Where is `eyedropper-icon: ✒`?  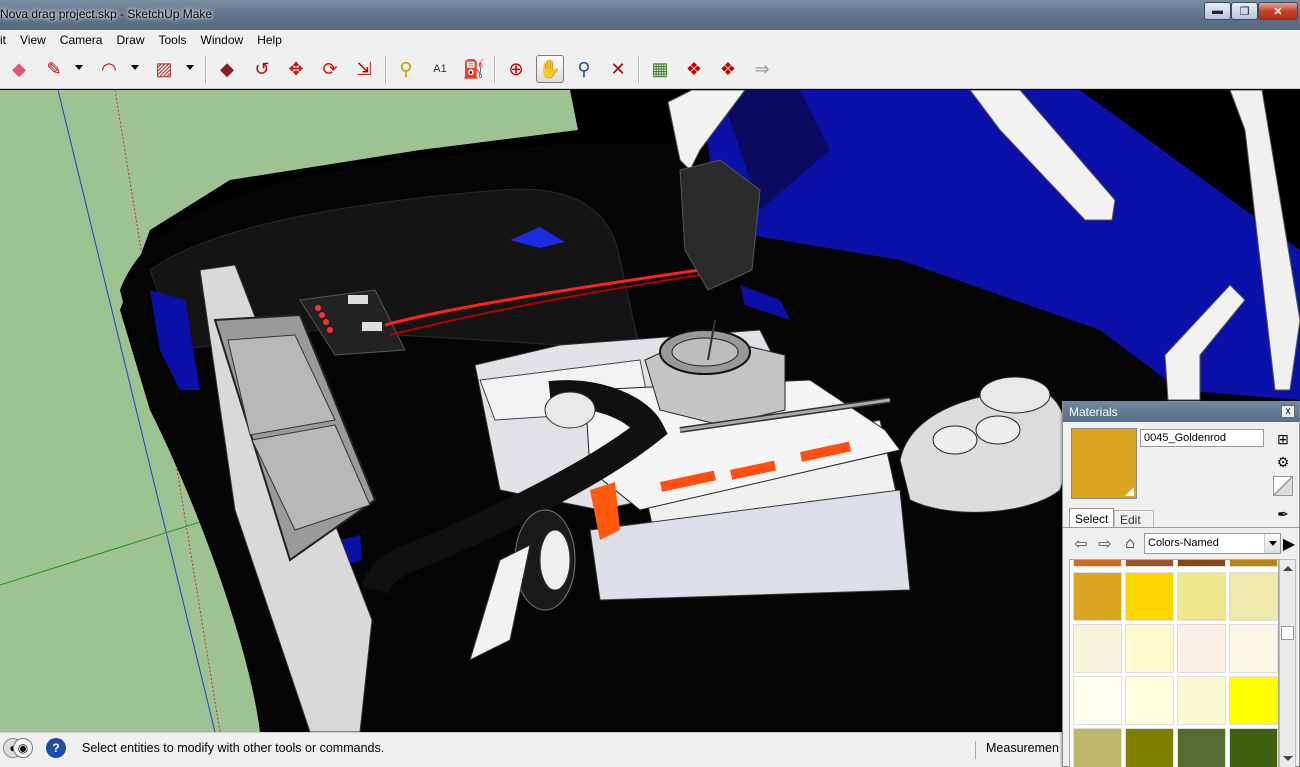
eyedropper-icon: ✒ is located at coordinates (1283, 514).